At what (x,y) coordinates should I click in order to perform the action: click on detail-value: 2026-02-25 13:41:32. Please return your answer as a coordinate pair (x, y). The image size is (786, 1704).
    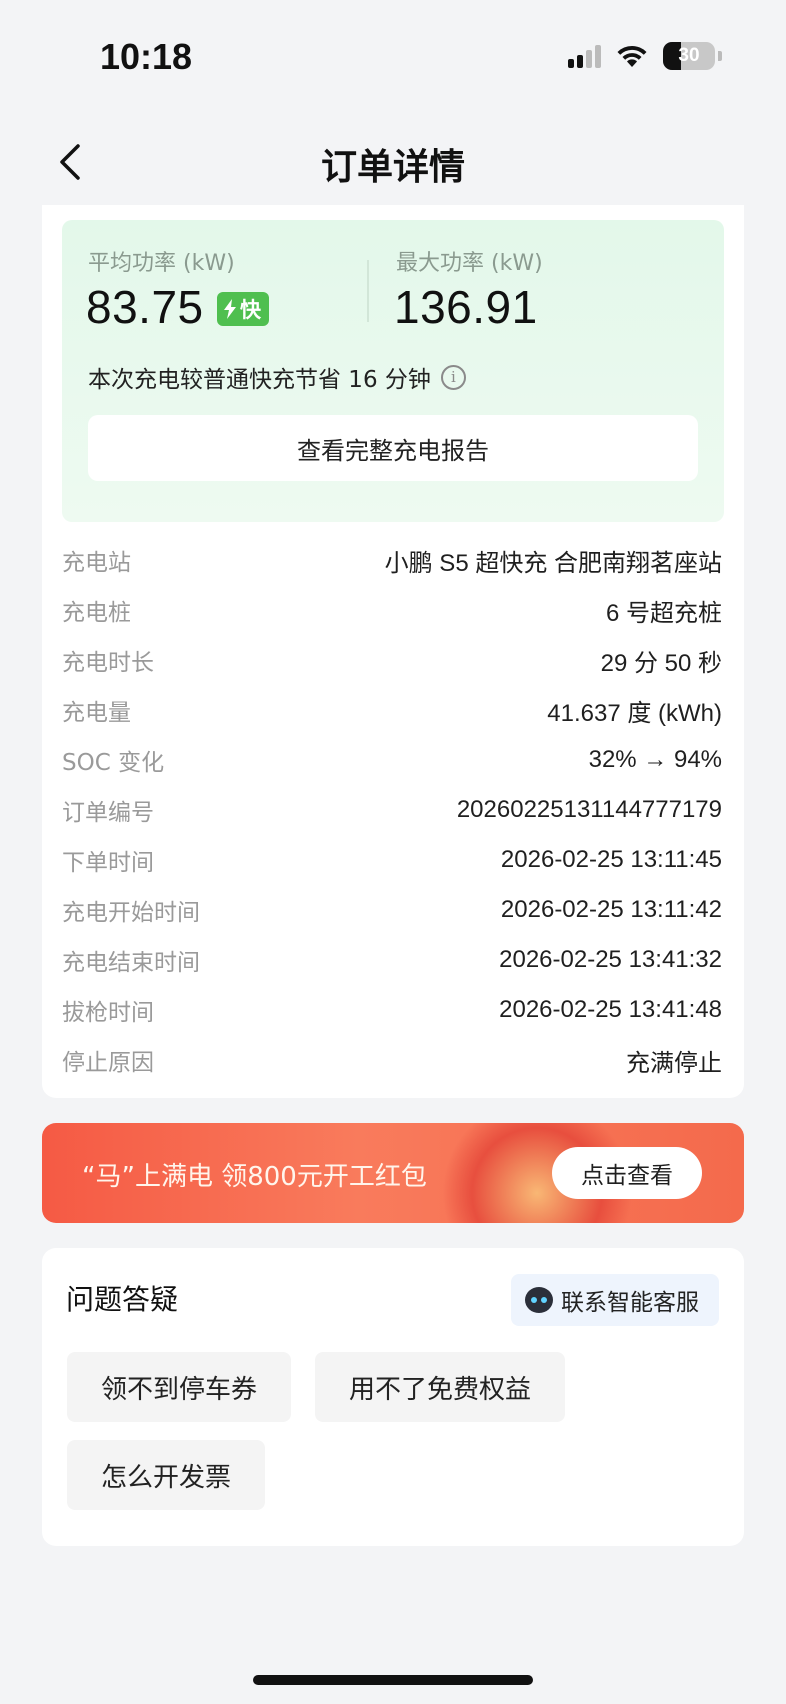
    Looking at the image, I should click on (610, 959).